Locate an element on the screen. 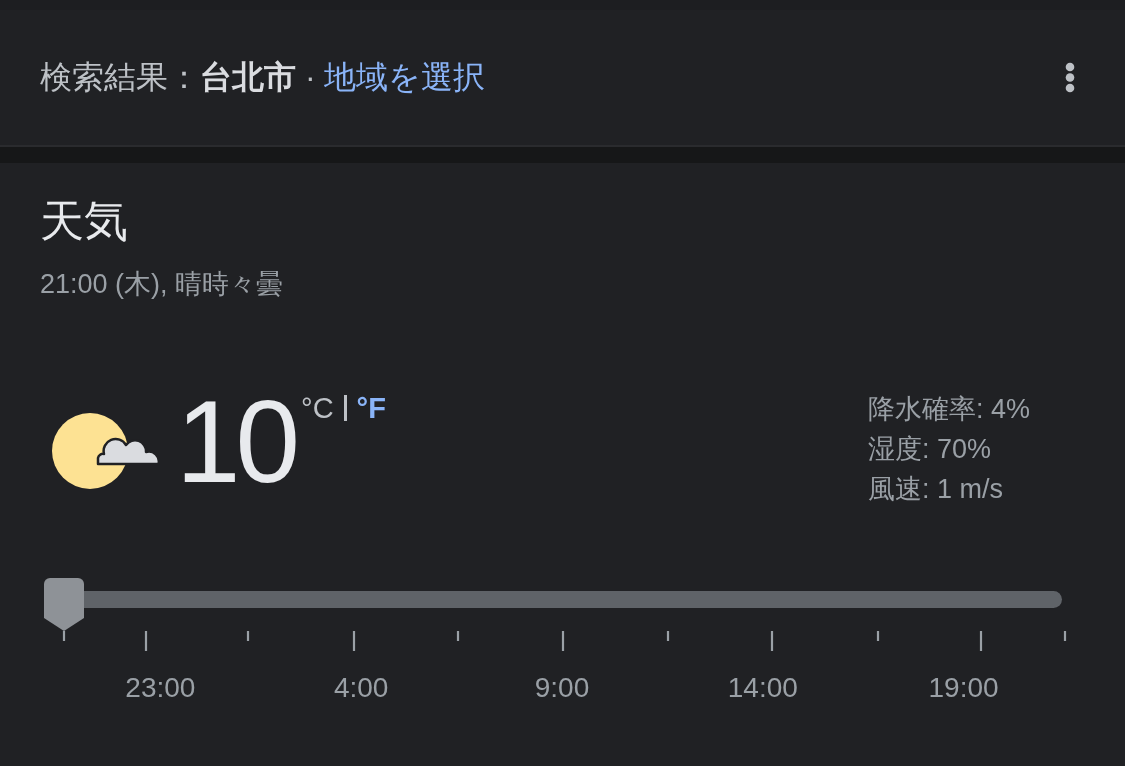  temperature-value: 10 is located at coordinates (236, 442).